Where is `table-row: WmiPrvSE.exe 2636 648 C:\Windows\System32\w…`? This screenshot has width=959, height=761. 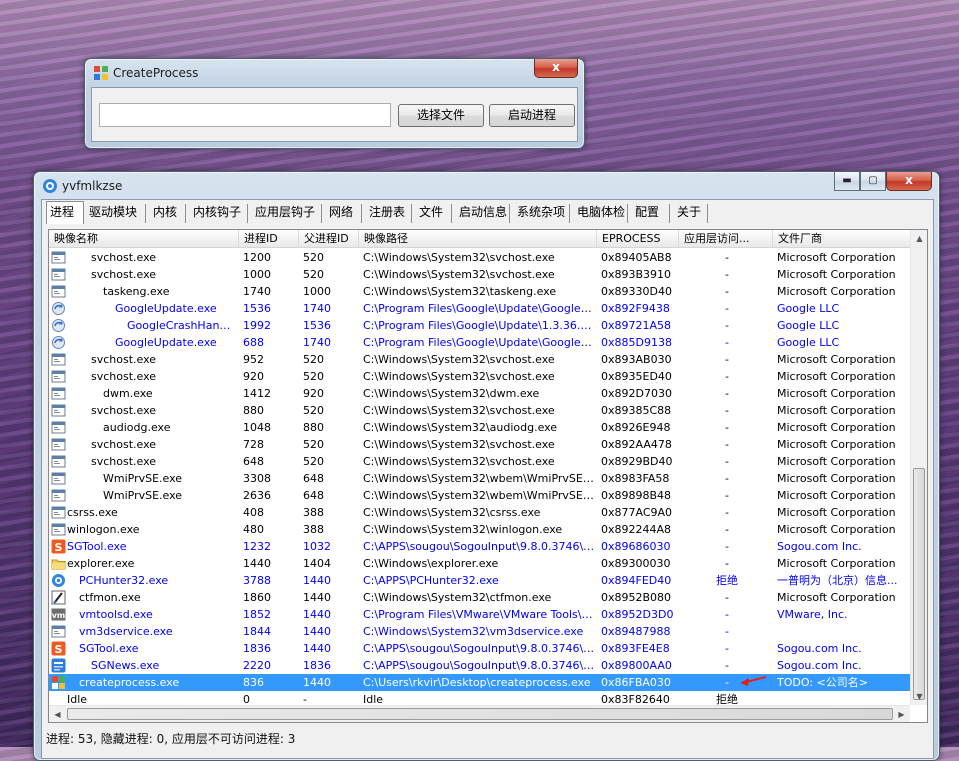
table-row: WmiPrvSE.exe 2636 648 C:\Windows\System32\w… is located at coordinates (480, 495).